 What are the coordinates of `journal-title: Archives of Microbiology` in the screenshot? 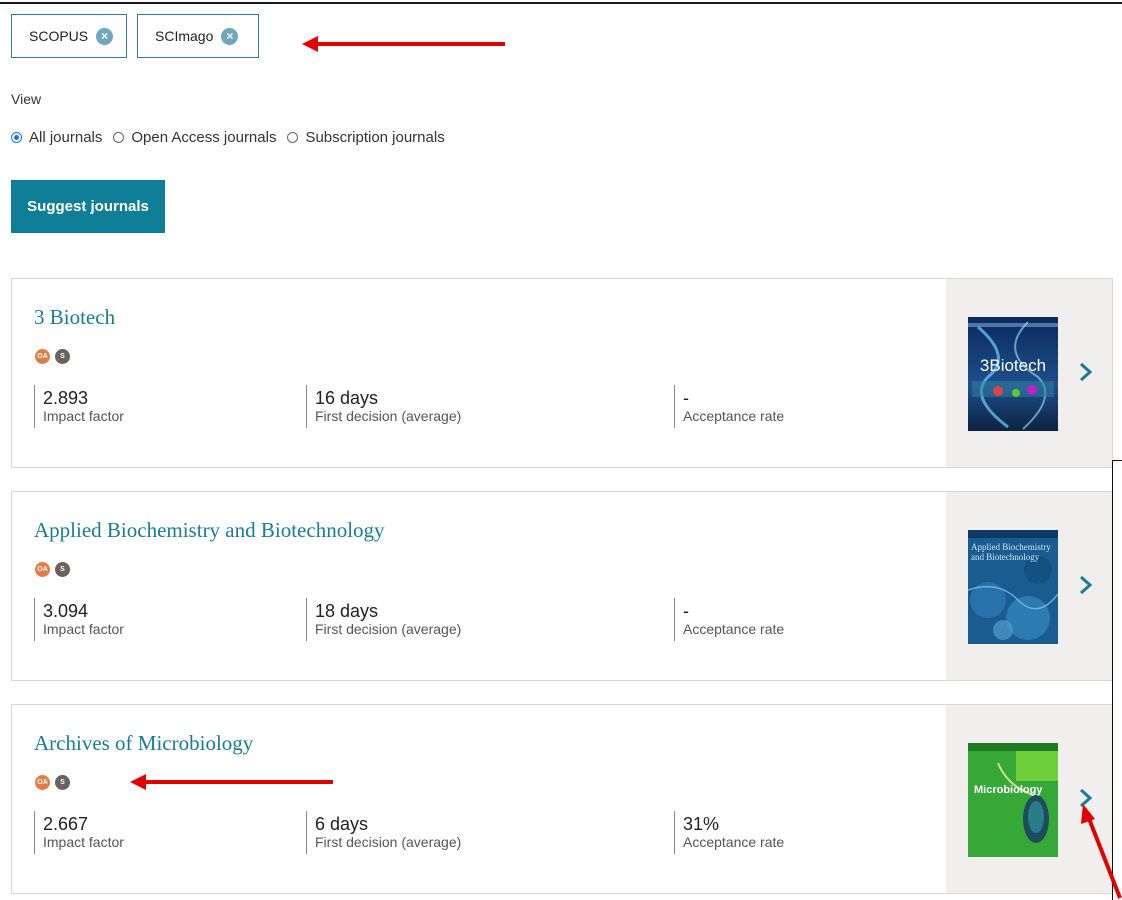 It's located at (143, 743).